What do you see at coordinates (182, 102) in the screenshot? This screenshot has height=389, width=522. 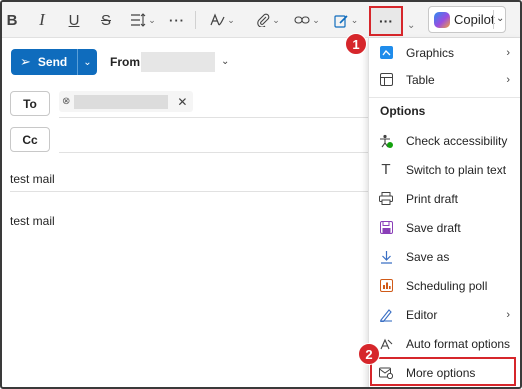 I see `close-icon: ✕` at bounding box center [182, 102].